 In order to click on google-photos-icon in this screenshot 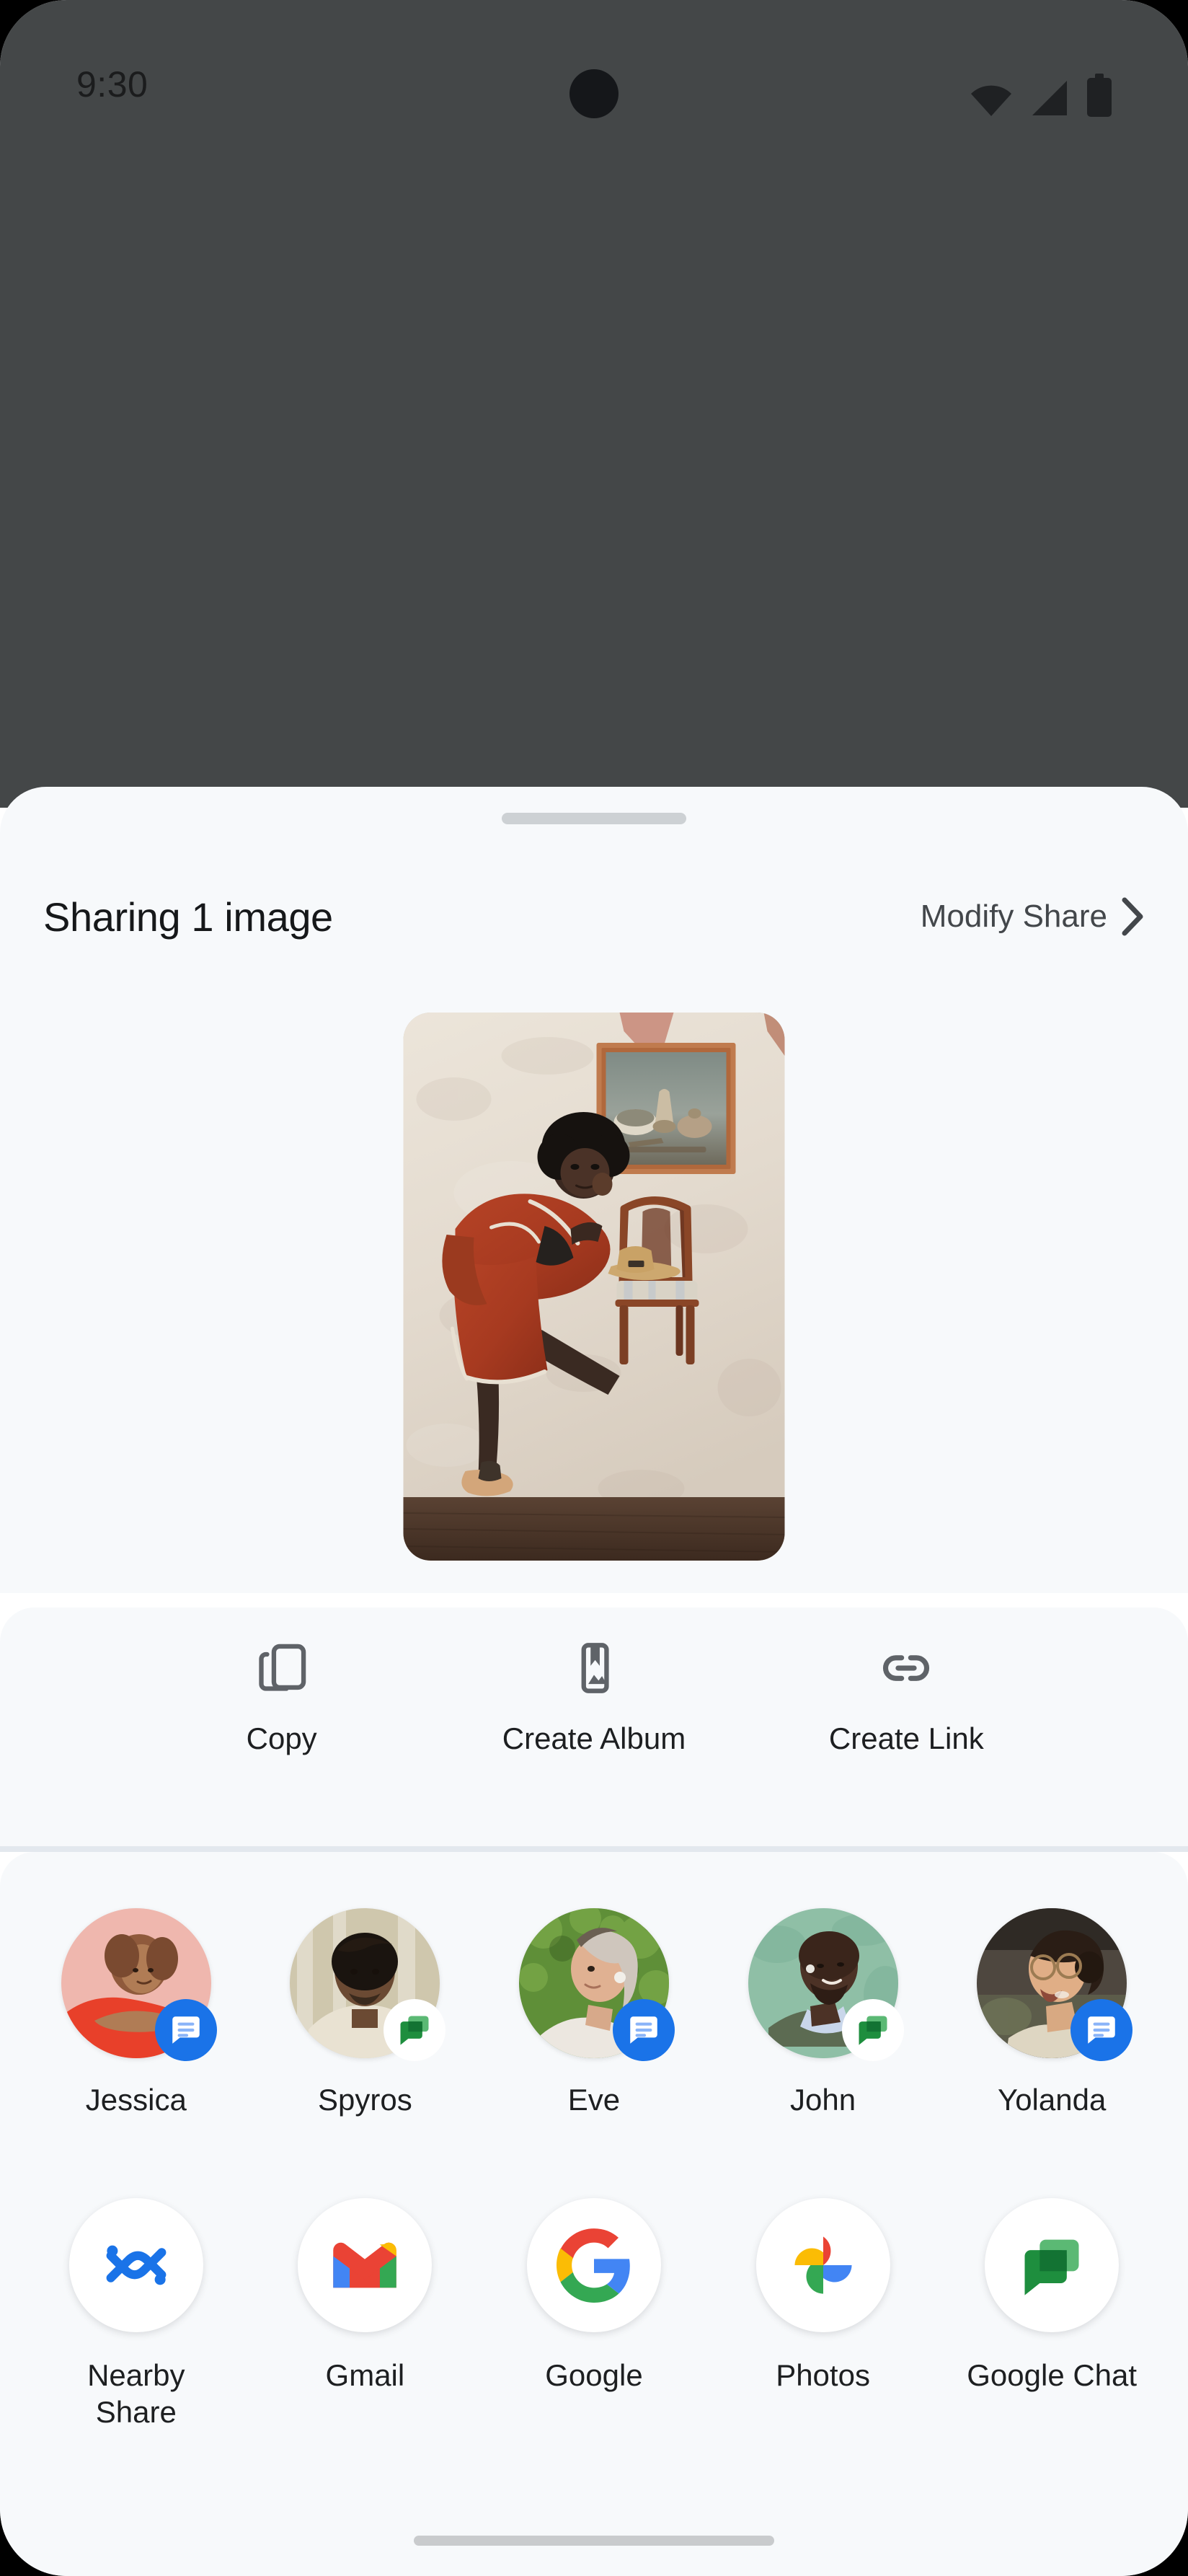, I will do `click(823, 2265)`.